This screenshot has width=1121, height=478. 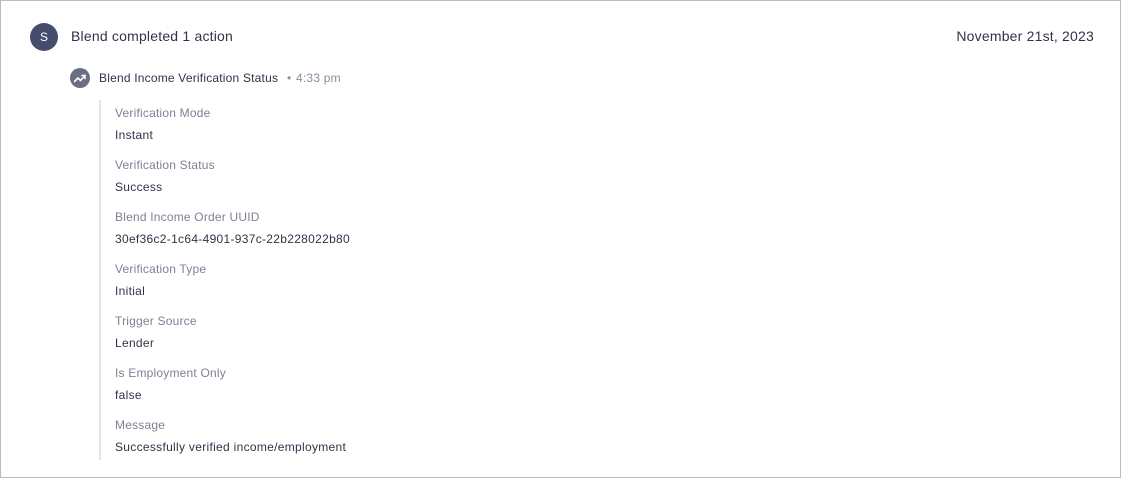 What do you see at coordinates (165, 176) in the screenshot?
I see `field-verification-status: Verification Status Success` at bounding box center [165, 176].